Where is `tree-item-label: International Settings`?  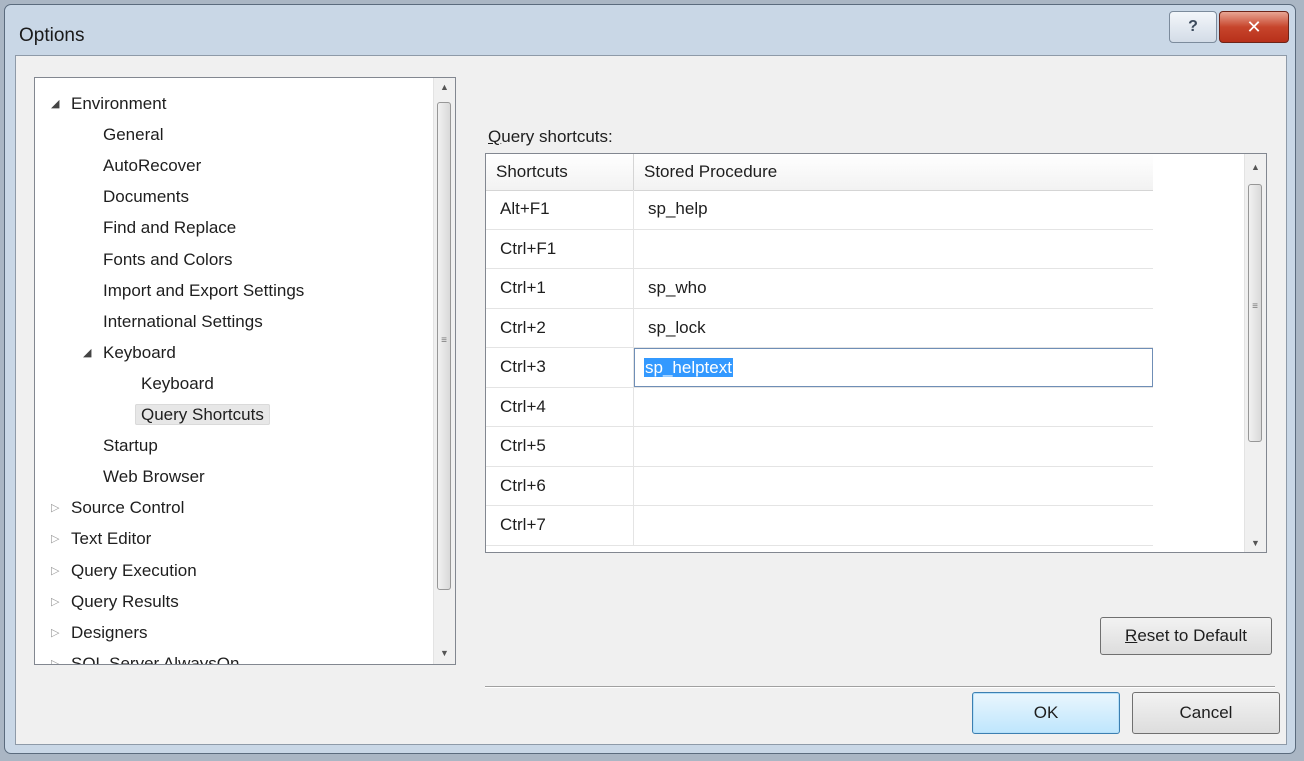
tree-item-label: International Settings is located at coordinates (183, 321).